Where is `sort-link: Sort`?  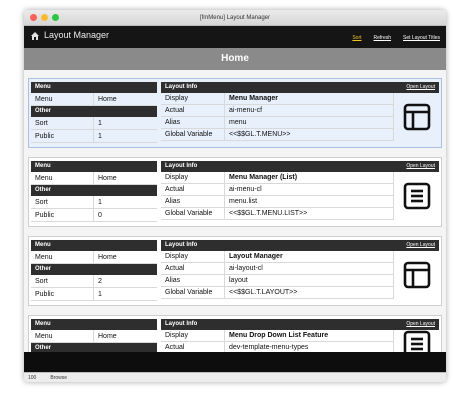 sort-link: Sort is located at coordinates (356, 38).